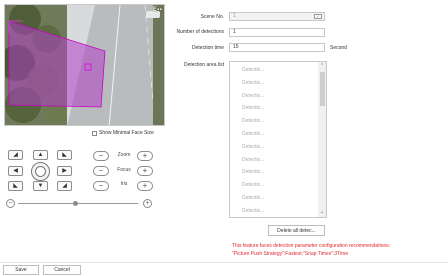  Describe the element at coordinates (277, 32) in the screenshot. I see `detections-input: 1` at that location.